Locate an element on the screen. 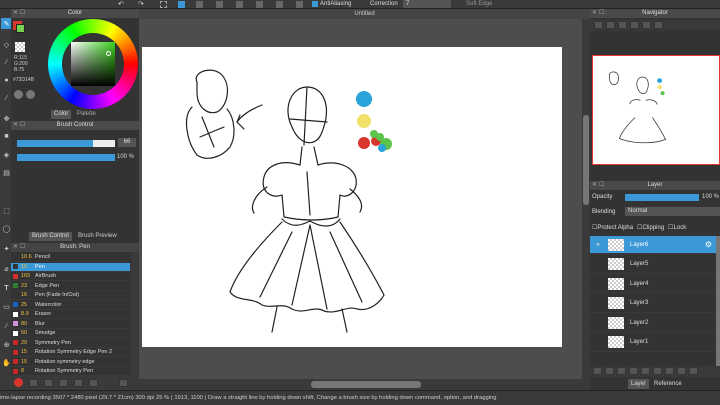  lasso-icon is located at coordinates (219, 4).